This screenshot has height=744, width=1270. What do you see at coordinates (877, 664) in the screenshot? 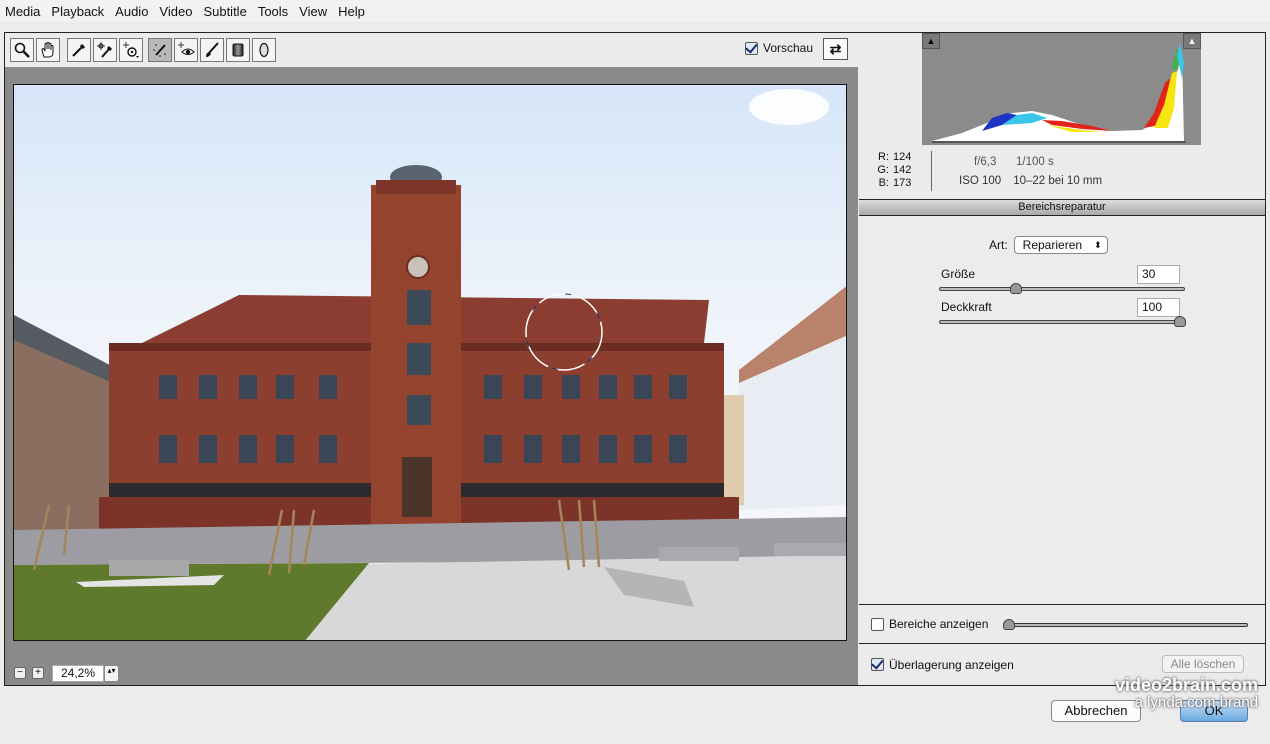
I see `show-overlay-checkbox` at bounding box center [877, 664].